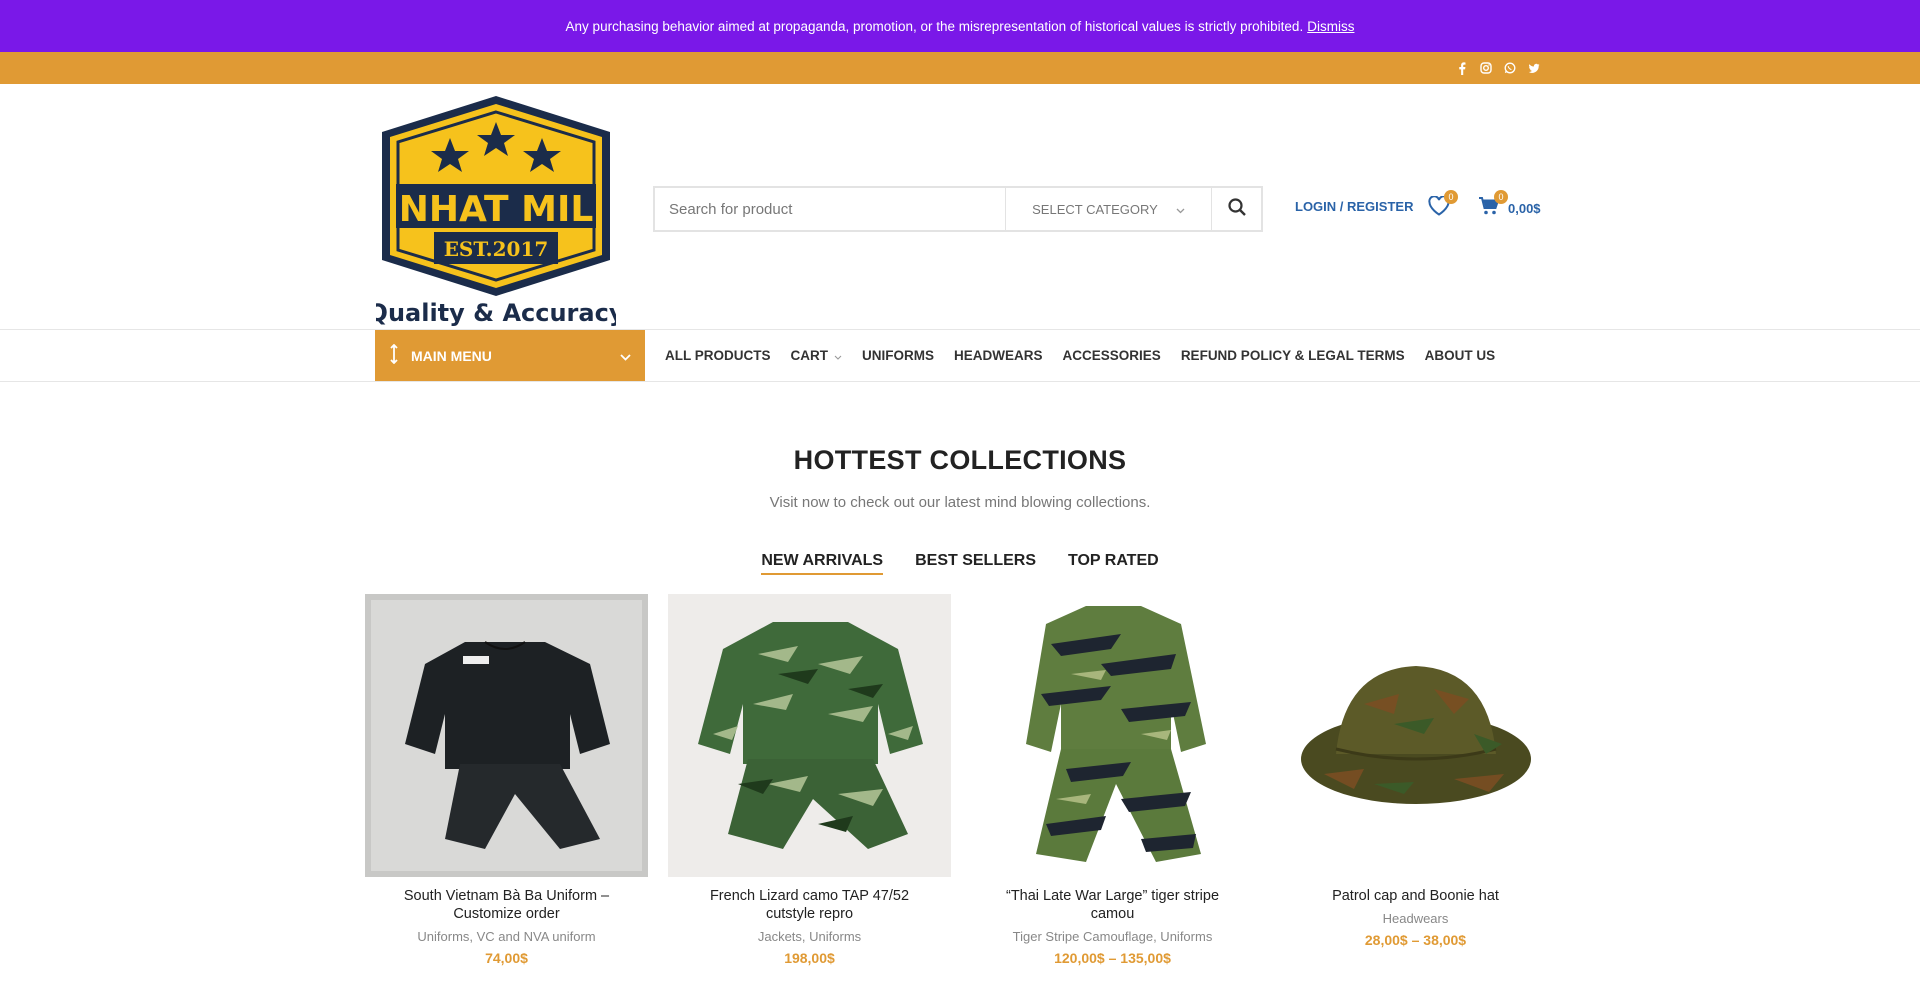 This screenshot has height=993, width=1920. What do you see at coordinates (1415, 940) in the screenshot?
I see `product-price: 28,00$ – 38,00$` at bounding box center [1415, 940].